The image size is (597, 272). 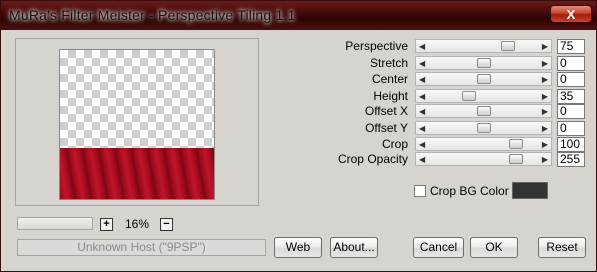 What do you see at coordinates (372, 159) in the screenshot?
I see `param-label-crop-opacity: Crop Opacity` at bounding box center [372, 159].